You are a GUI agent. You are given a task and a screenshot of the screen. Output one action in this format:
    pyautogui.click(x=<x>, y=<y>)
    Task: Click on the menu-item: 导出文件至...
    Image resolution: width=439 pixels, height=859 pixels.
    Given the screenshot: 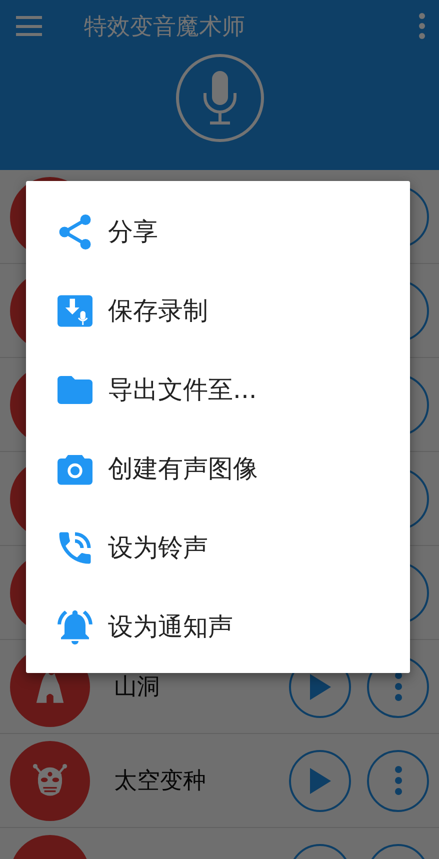 What is the action you would take?
    pyautogui.click(x=218, y=389)
    